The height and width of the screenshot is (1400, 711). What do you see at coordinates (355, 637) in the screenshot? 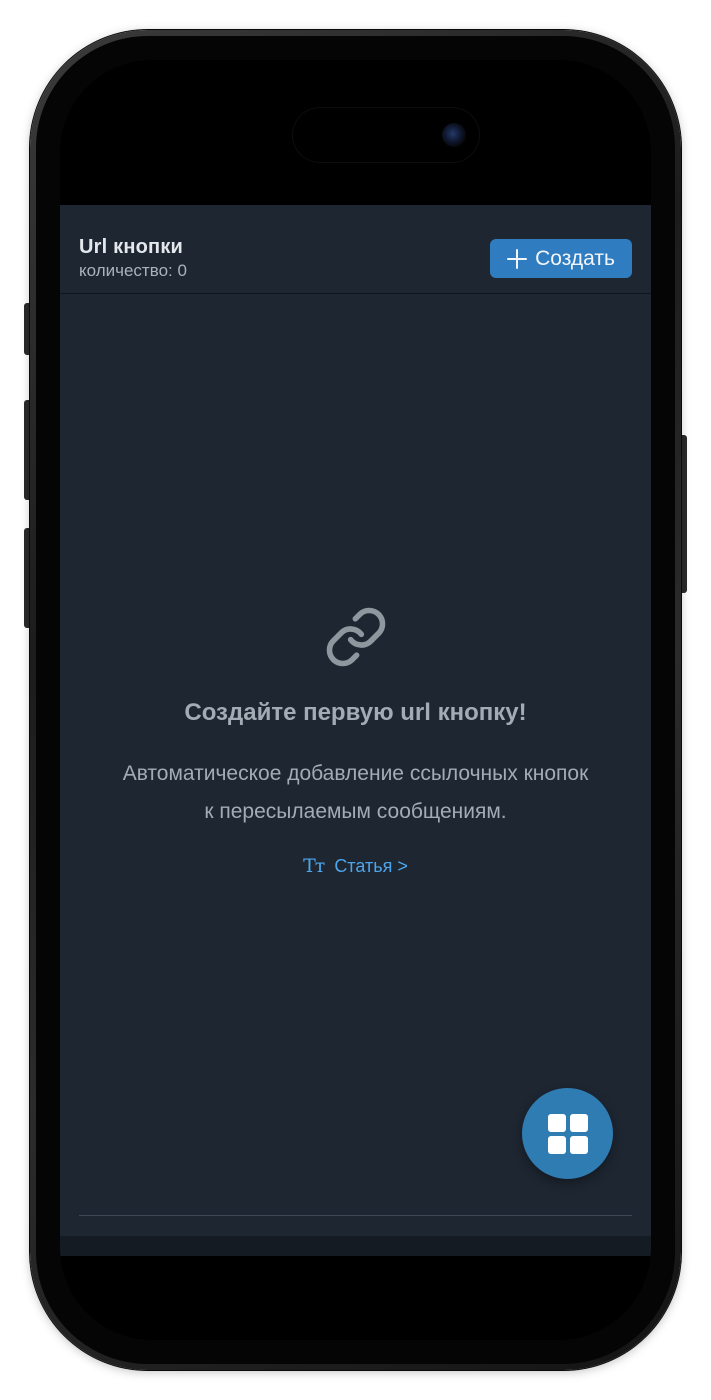
I see `link-icon` at bounding box center [355, 637].